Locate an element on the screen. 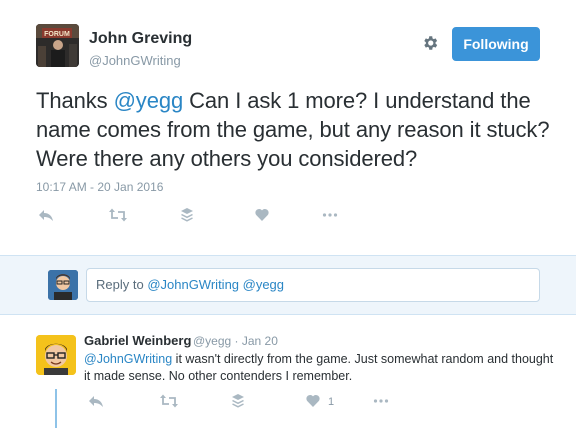 The width and height of the screenshot is (576, 428). author-avatar: FORUM is located at coordinates (57, 45).